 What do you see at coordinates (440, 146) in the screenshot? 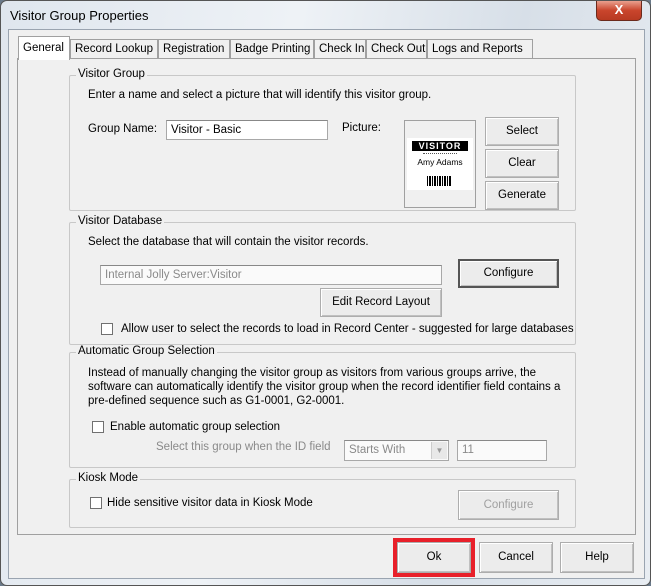
I see `badge-header: VISITOR` at bounding box center [440, 146].